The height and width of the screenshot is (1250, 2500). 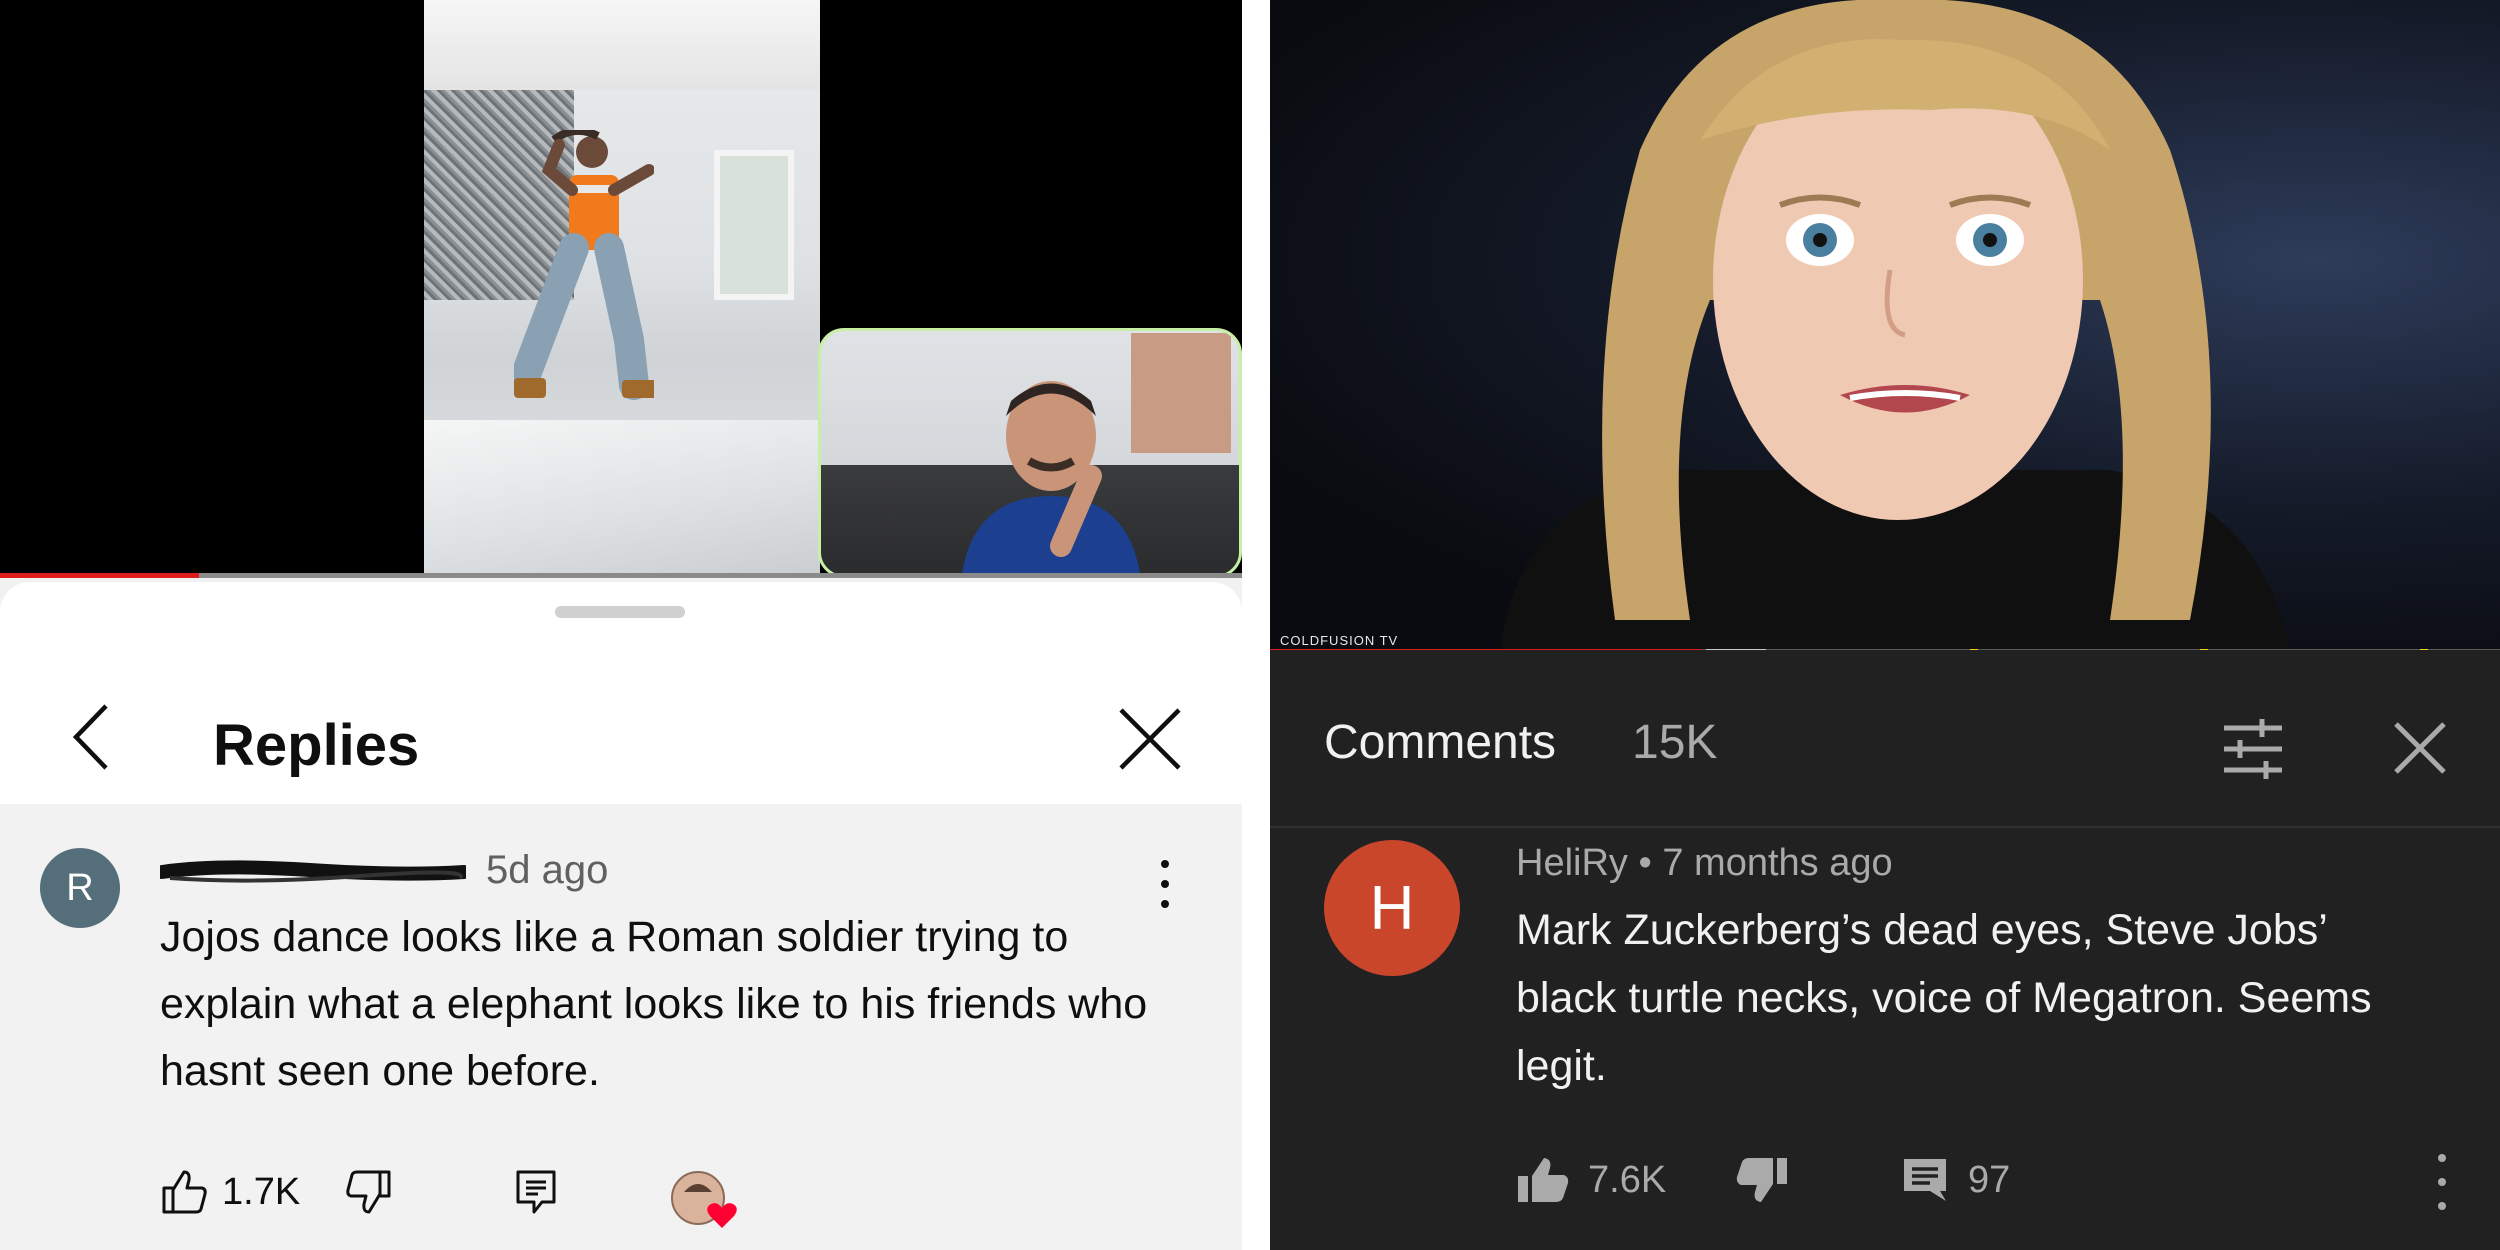 What do you see at coordinates (1675, 742) in the screenshot?
I see `comments-count: 15K` at bounding box center [1675, 742].